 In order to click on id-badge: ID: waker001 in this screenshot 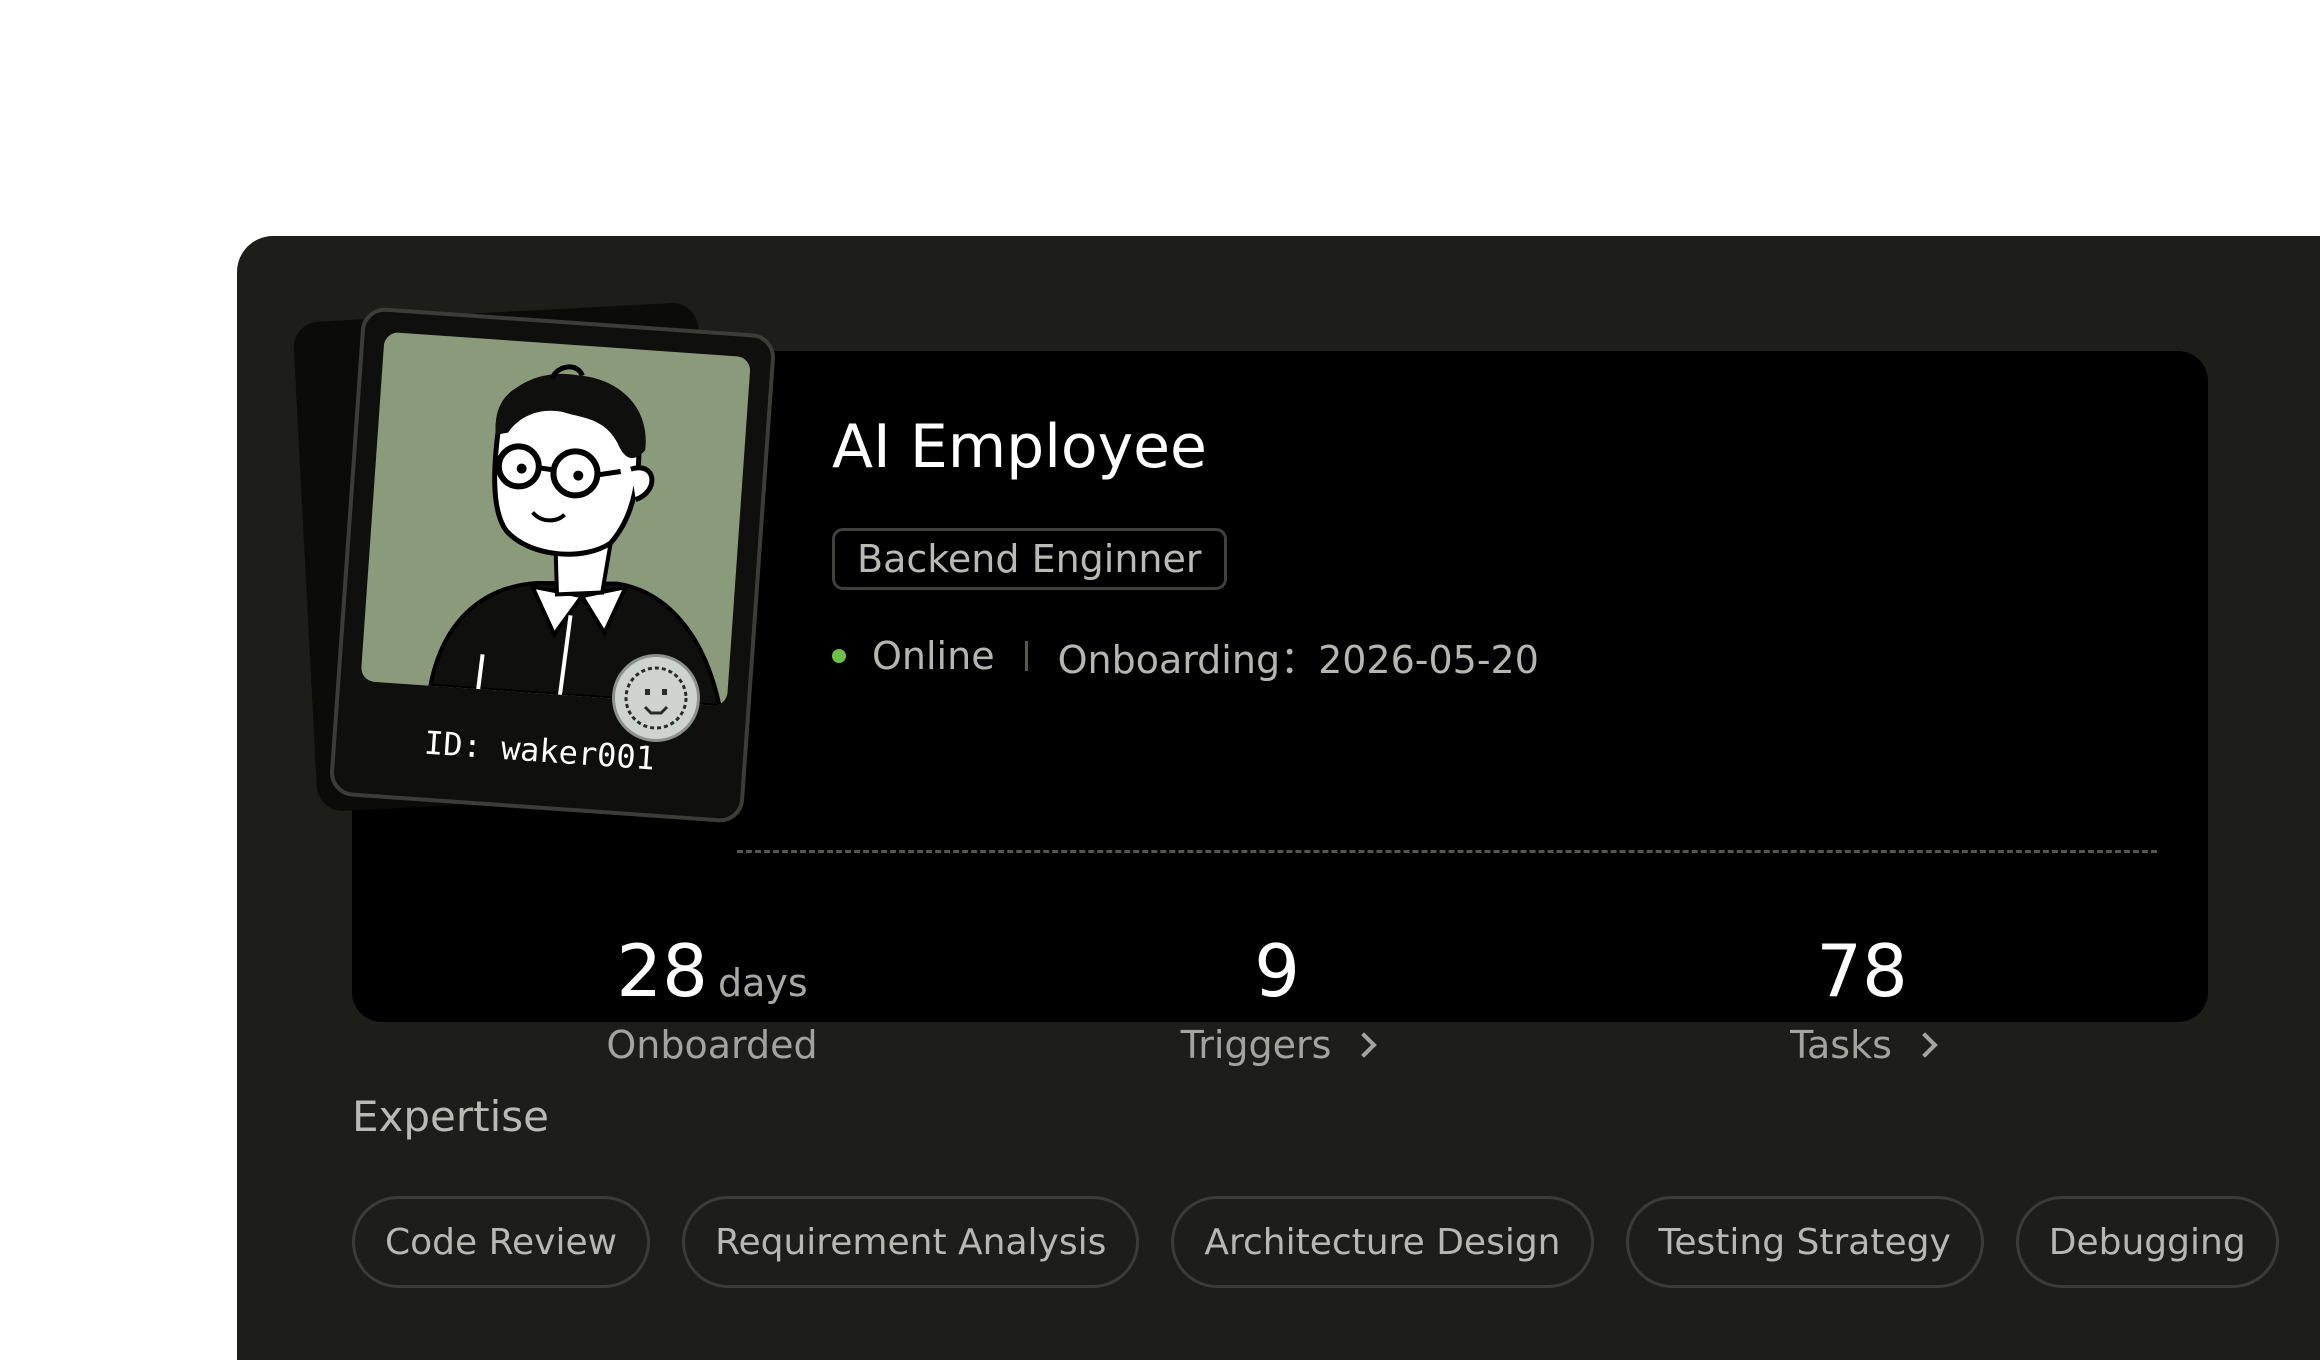, I will do `click(552, 565)`.